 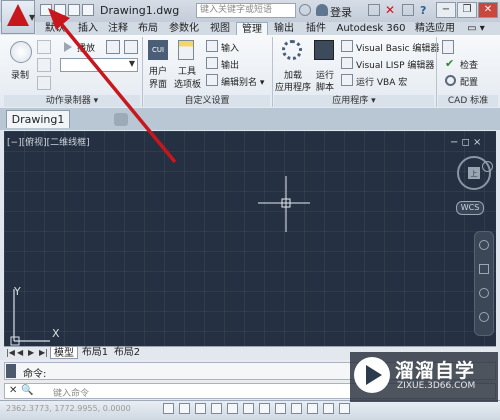 What do you see at coordinates (68, 408) in the screenshot?
I see `coordinates-readout: 2362.3773, 1772.9955, 0.0000` at bounding box center [68, 408].